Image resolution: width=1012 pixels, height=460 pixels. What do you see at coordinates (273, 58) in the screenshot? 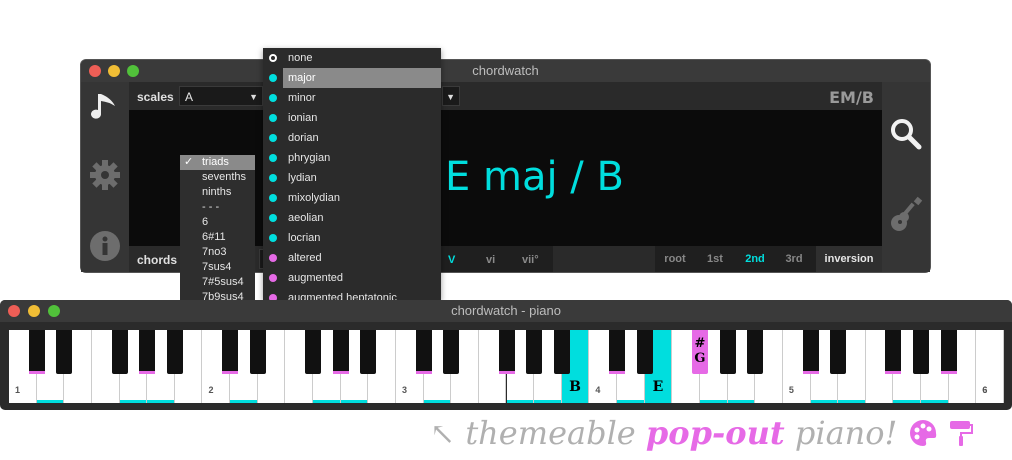
I see `radio-icon` at bounding box center [273, 58].